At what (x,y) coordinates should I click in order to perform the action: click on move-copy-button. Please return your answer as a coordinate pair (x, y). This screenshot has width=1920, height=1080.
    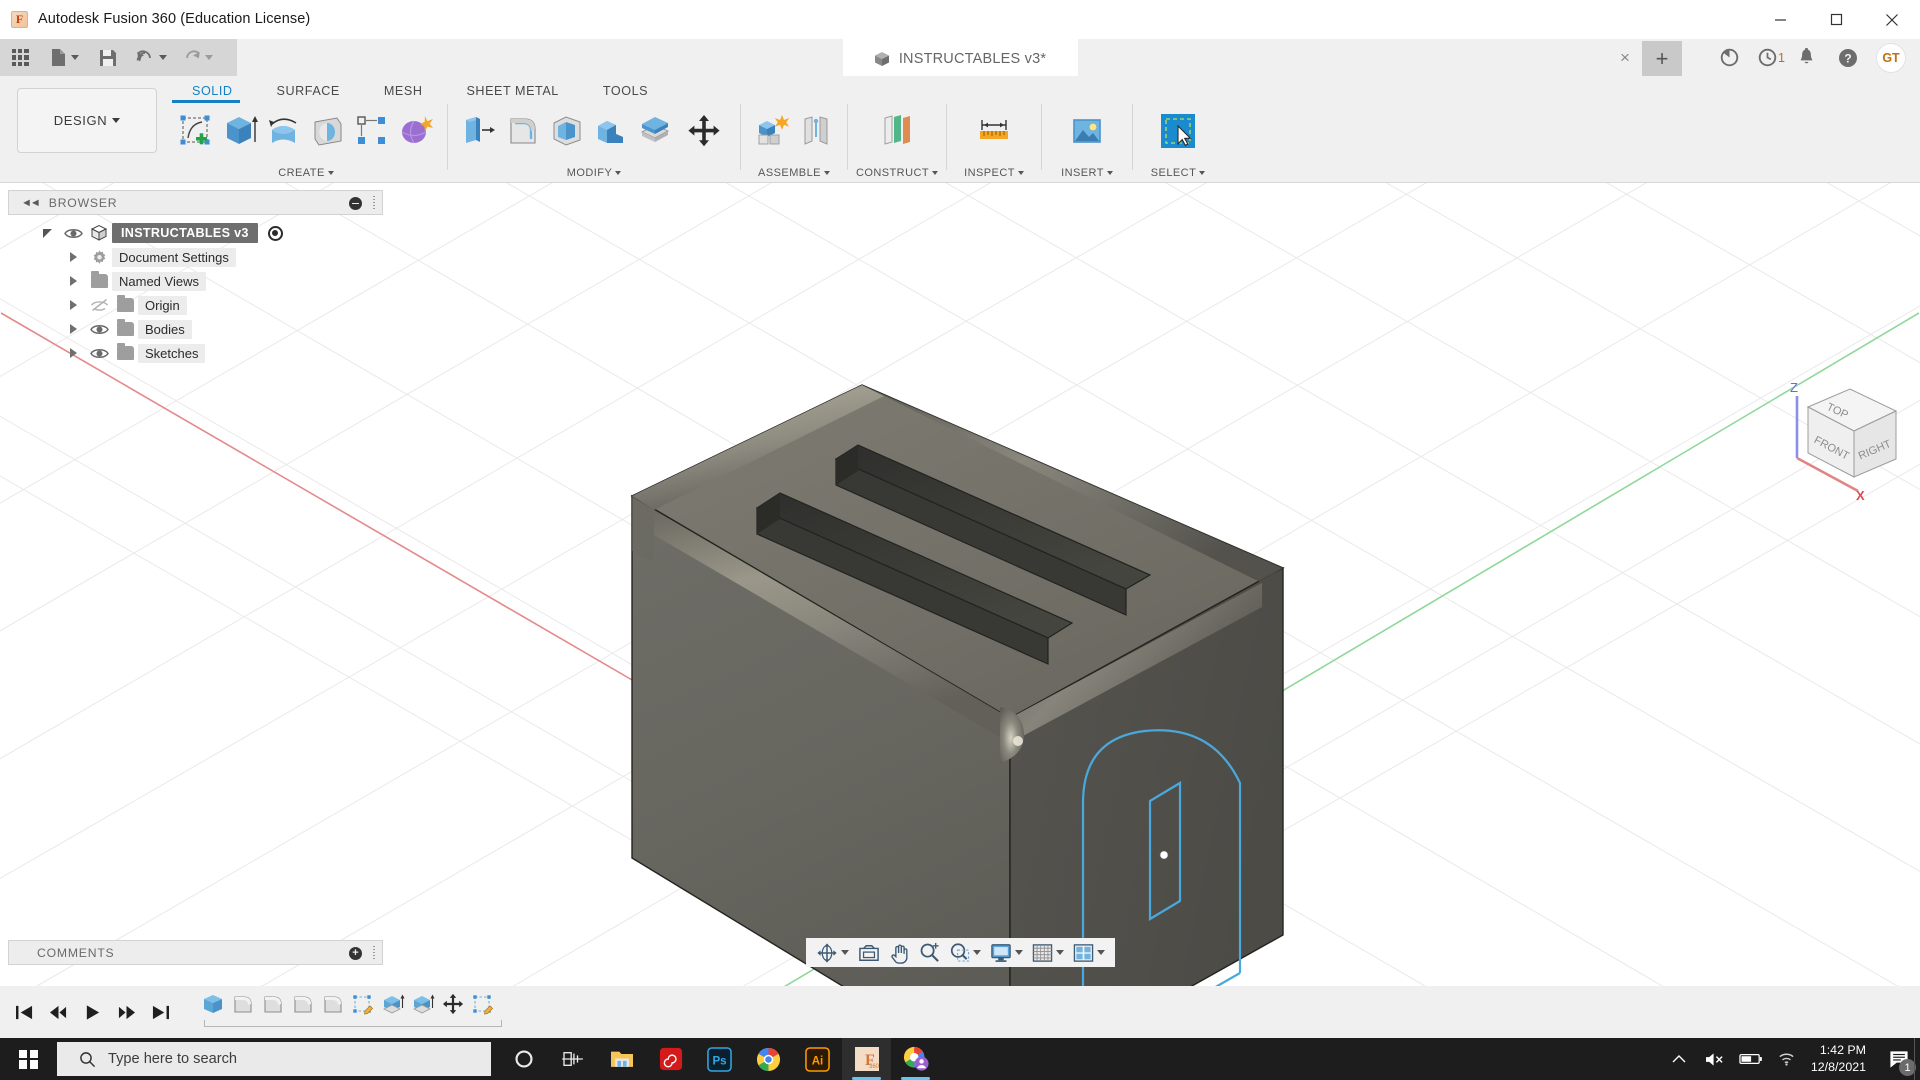
    Looking at the image, I should click on (704, 131).